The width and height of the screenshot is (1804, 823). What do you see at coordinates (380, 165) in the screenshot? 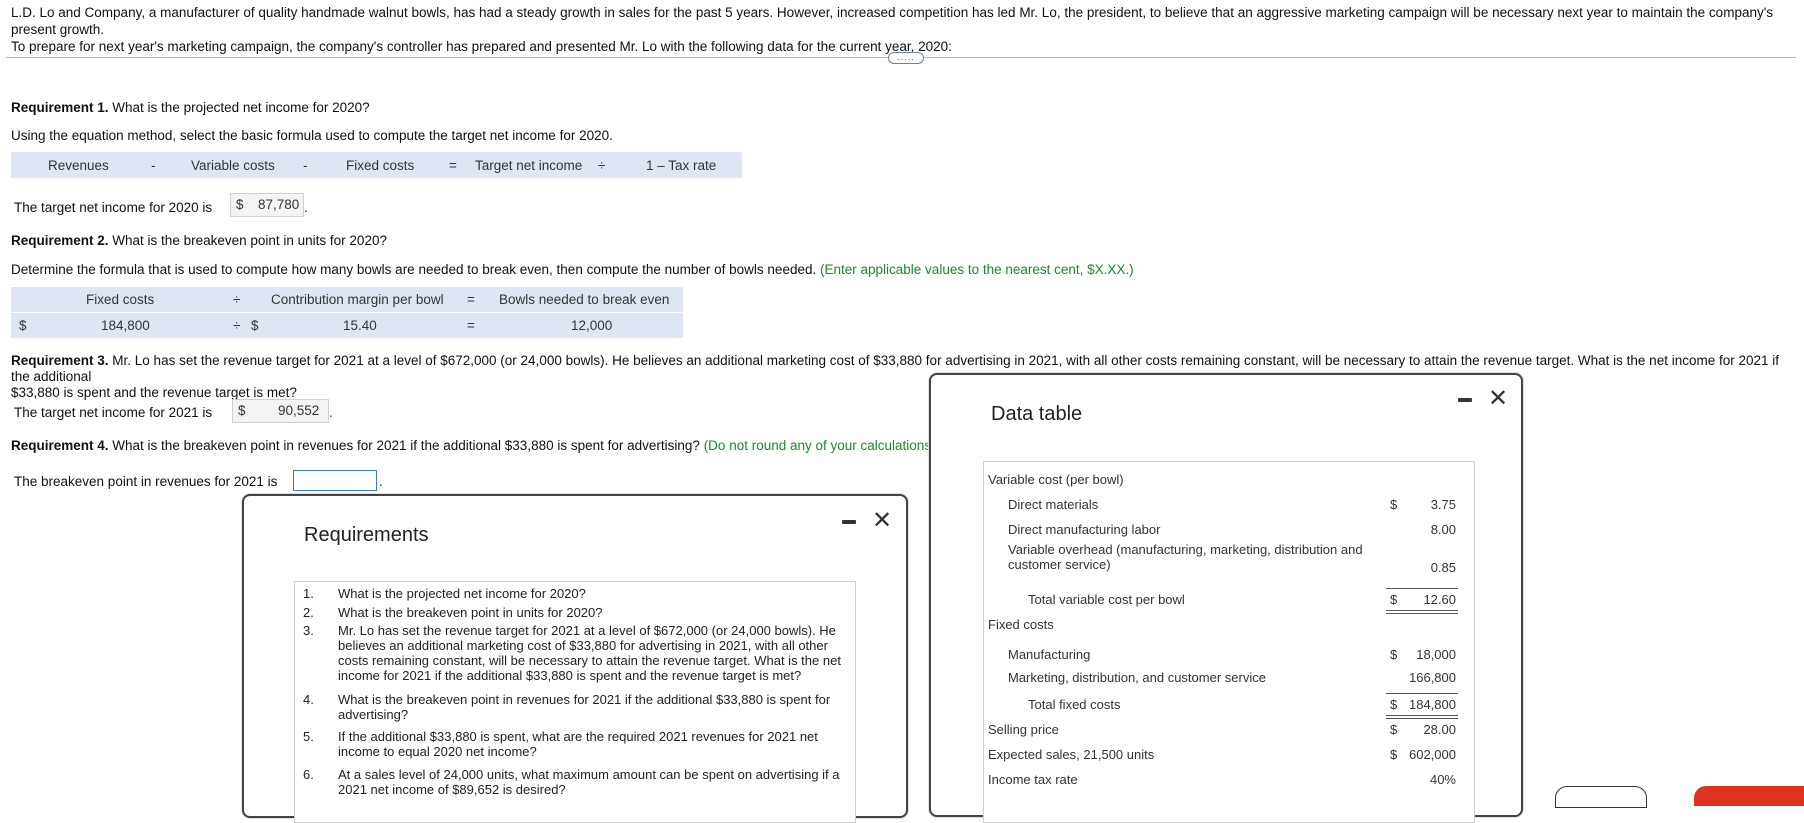
I see `formula-term-fixed-costs: Fixed costs` at bounding box center [380, 165].